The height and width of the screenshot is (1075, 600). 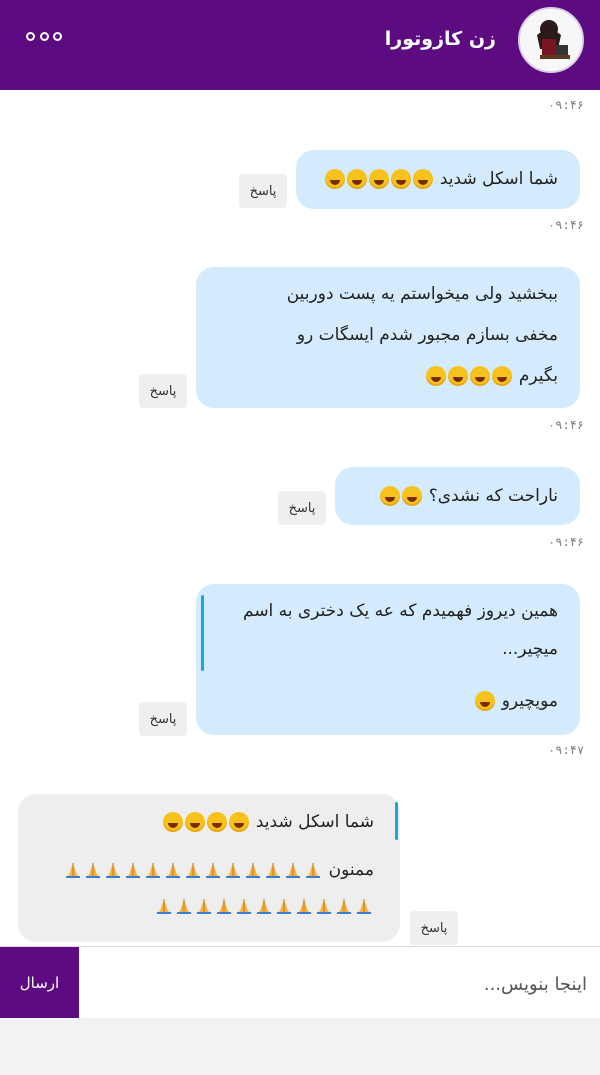 I want to click on quote-text: شما اسکل شدید, so click(x=314, y=822).